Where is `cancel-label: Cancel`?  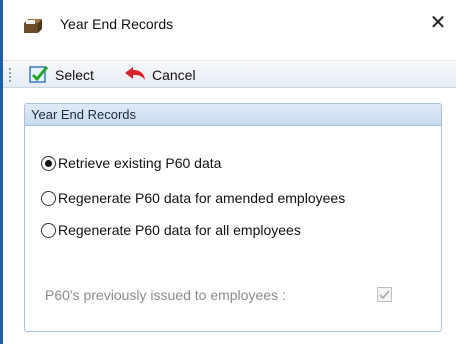
cancel-label: Cancel is located at coordinates (174, 75).